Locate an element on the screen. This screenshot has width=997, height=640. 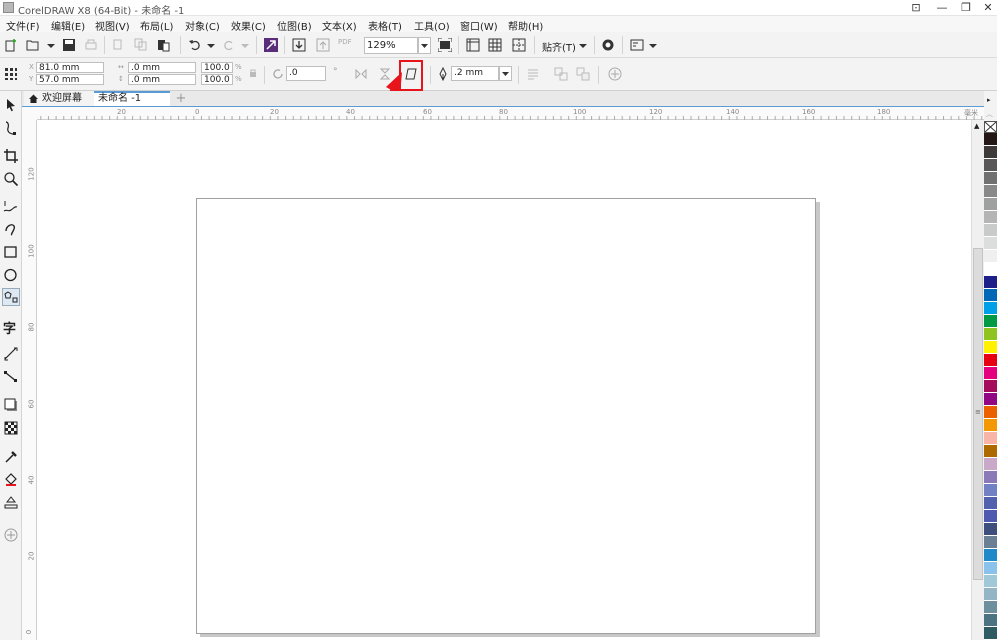
restore-small-icon: ⊡ is located at coordinates (916, 8).